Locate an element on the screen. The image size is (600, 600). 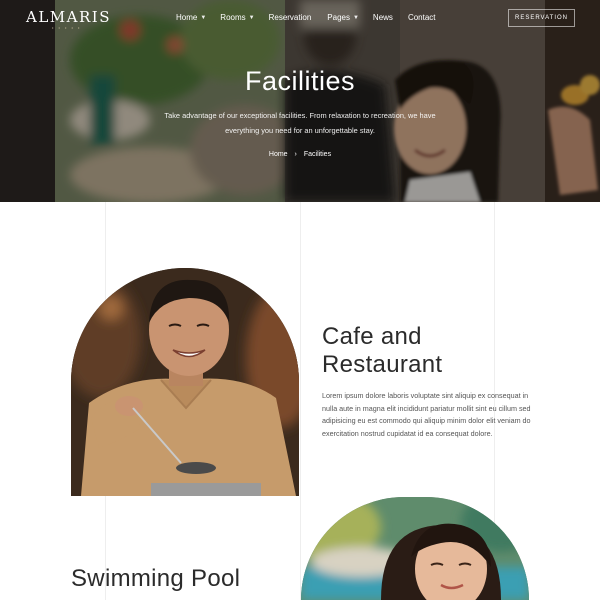
pool-section-title: Swimming Pool is located at coordinates (156, 578).